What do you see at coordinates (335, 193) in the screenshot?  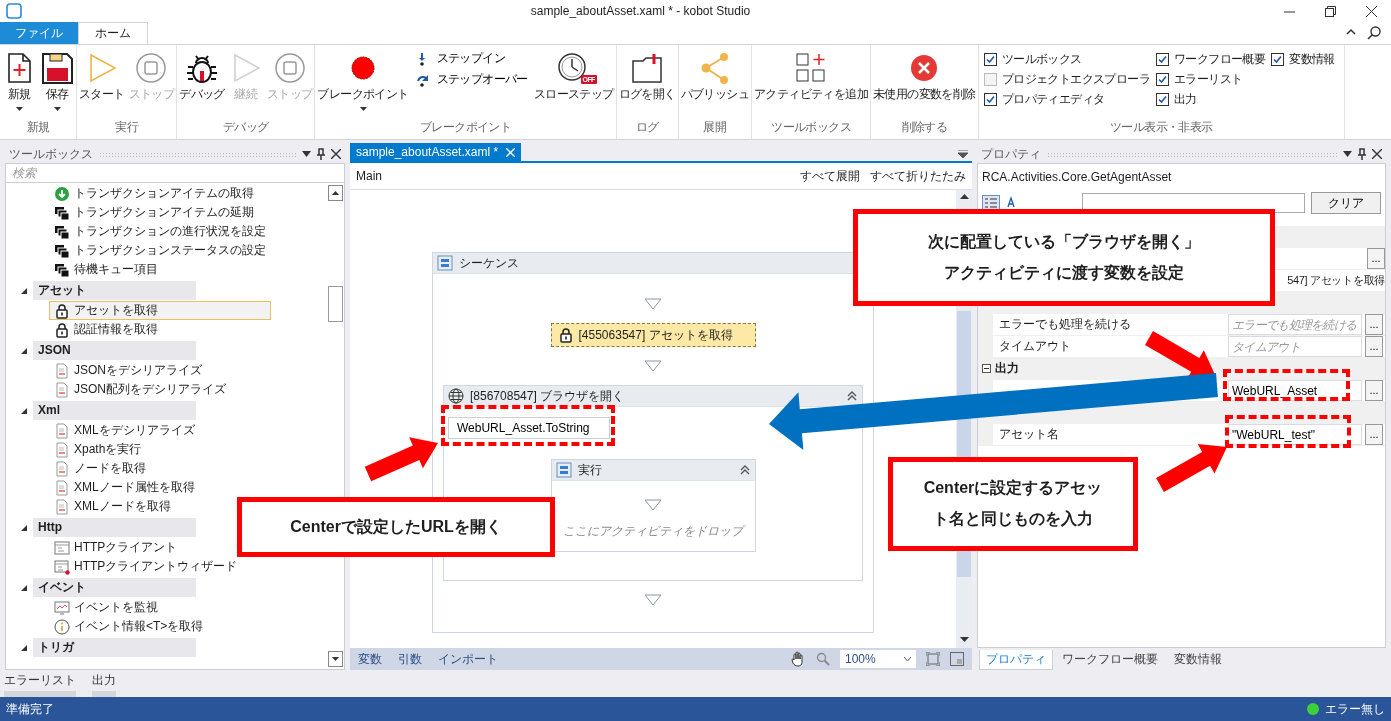 I see `scroll-up-button` at bounding box center [335, 193].